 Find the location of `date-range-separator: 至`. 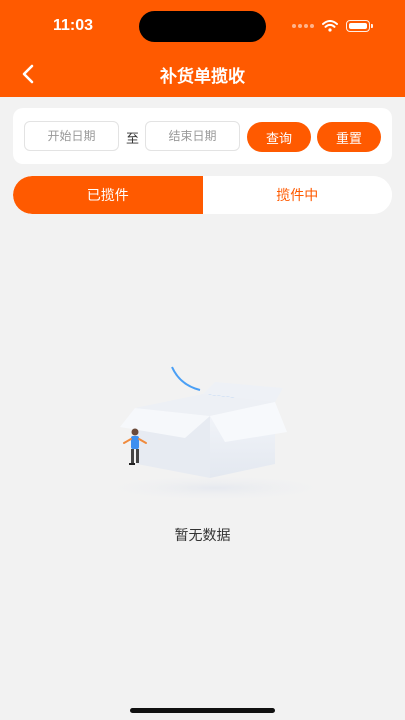

date-range-separator: 至 is located at coordinates (133, 139).